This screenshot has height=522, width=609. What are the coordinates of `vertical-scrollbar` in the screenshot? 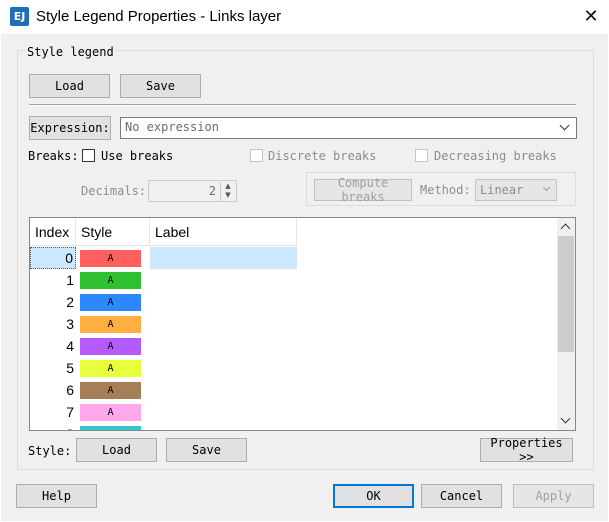 It's located at (566, 324).